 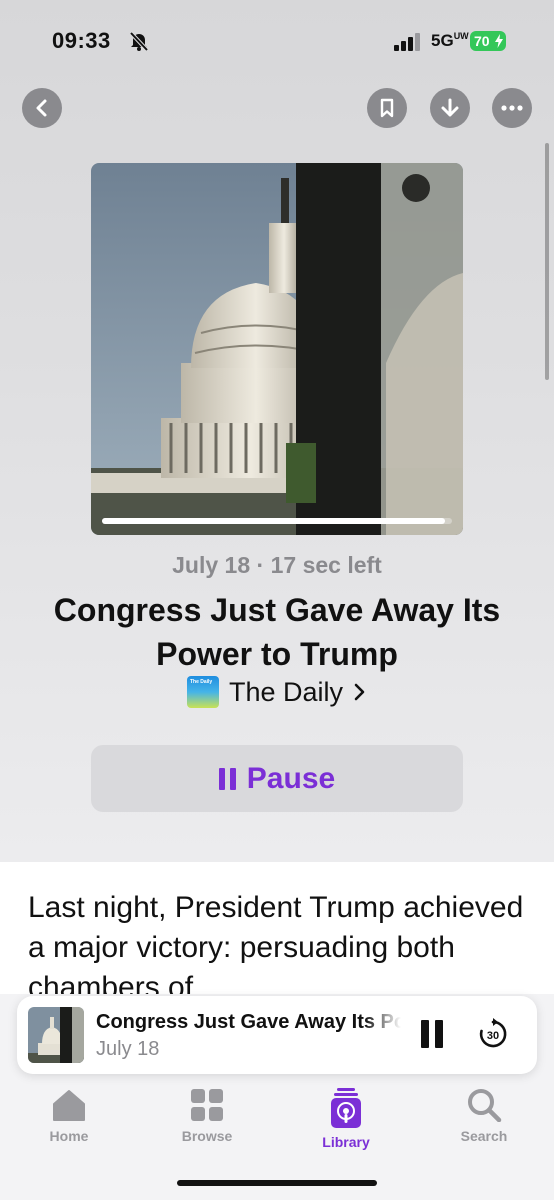 What do you see at coordinates (547, 261) in the screenshot?
I see `scroll-indicator` at bounding box center [547, 261].